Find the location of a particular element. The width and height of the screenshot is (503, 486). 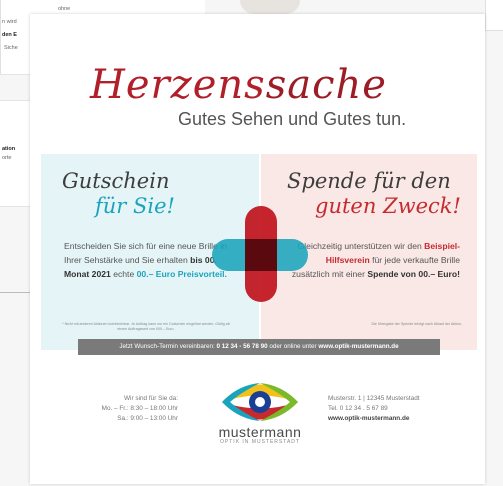

booking-prefix: Jetzt Wunsch-Termin vereinbaren: is located at coordinates (168, 346).